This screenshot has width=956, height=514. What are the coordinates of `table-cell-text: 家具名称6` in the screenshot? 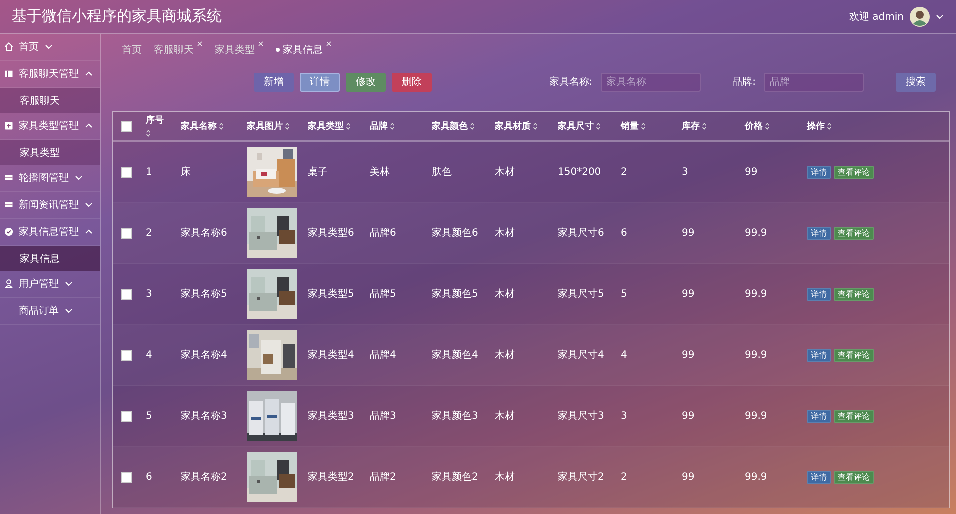 It's located at (204, 233).